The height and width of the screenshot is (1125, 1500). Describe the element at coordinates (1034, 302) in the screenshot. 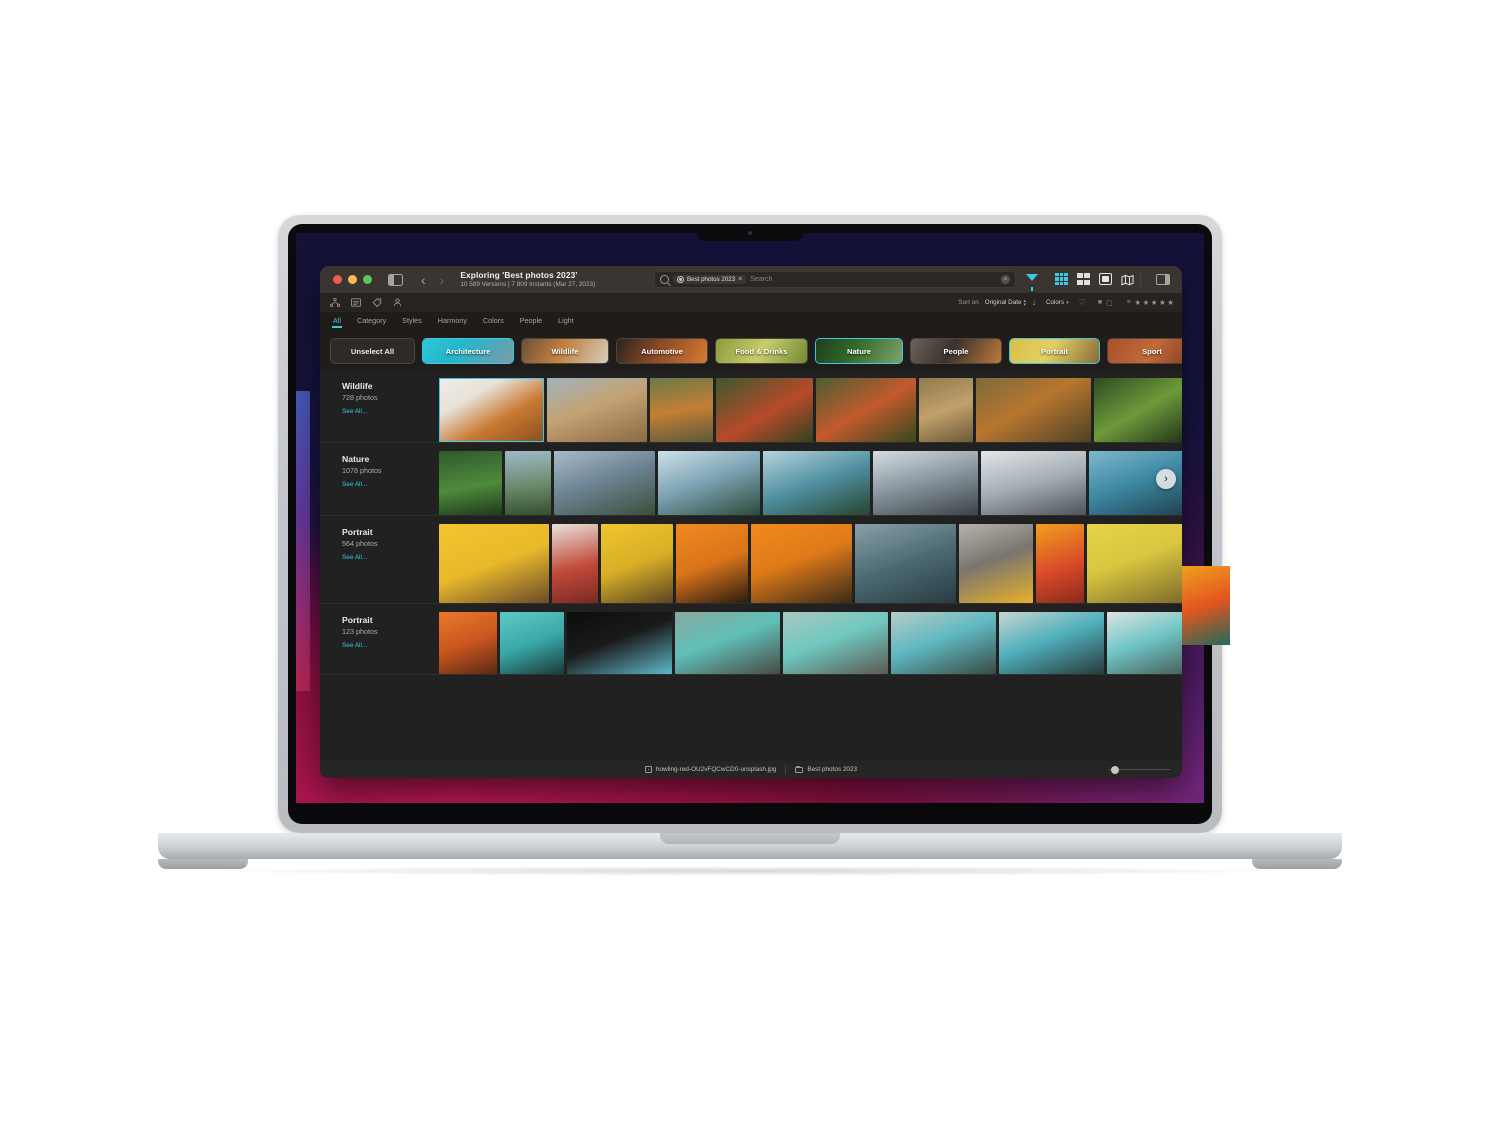

I see `sort-direction-icon: ↓` at that location.